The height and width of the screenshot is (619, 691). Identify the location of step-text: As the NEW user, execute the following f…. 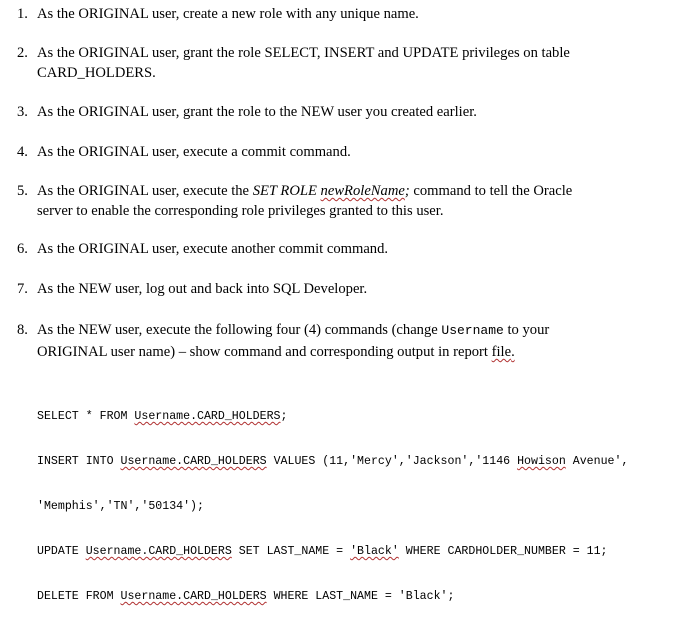
(357, 330).